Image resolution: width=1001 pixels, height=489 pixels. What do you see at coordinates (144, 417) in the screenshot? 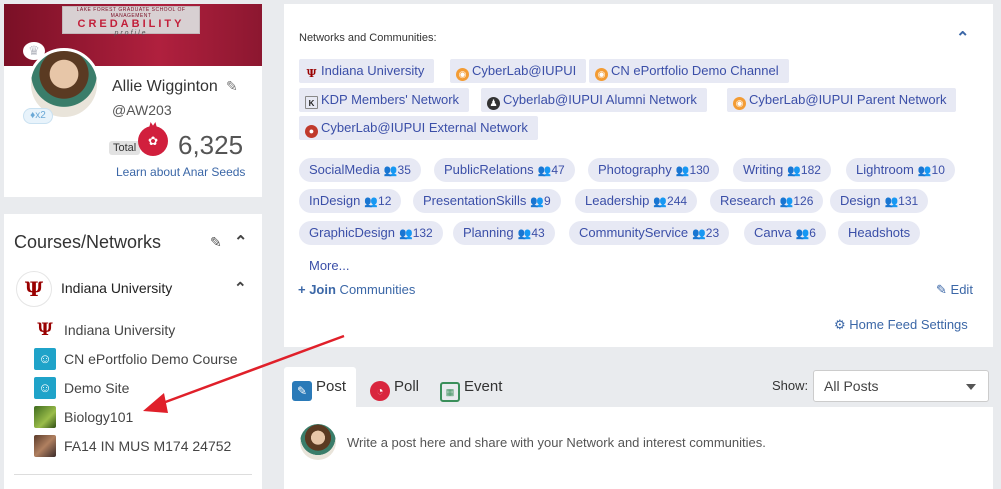
I see `course-item: Biology101` at bounding box center [144, 417].